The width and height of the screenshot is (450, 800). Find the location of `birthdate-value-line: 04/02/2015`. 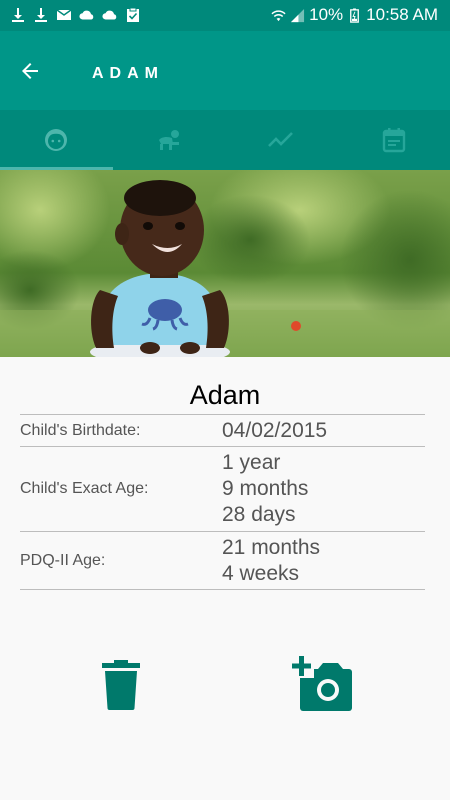

birthdate-value-line: 04/02/2015 is located at coordinates (275, 430).